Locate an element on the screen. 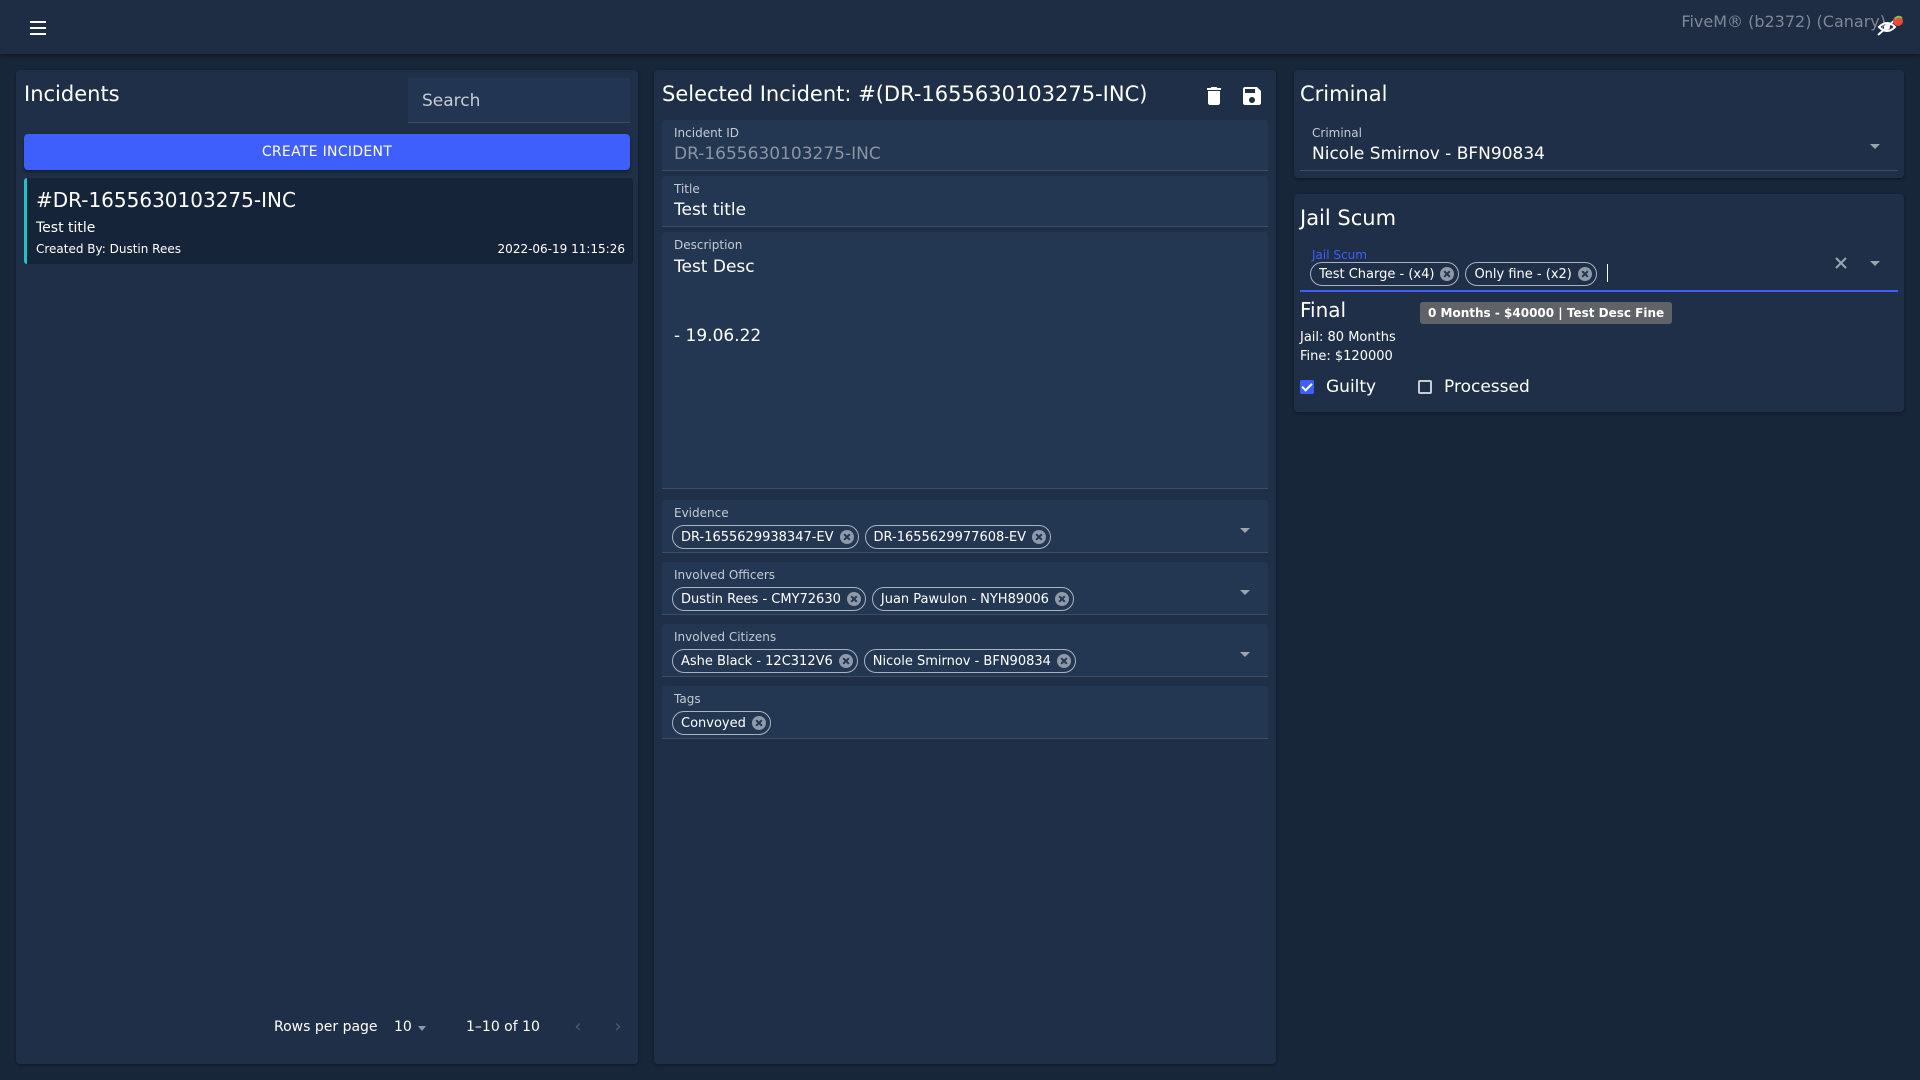 Image resolution: width=1920 pixels, height=1080 pixels. eye-off-icon is located at coordinates (1890, 25).